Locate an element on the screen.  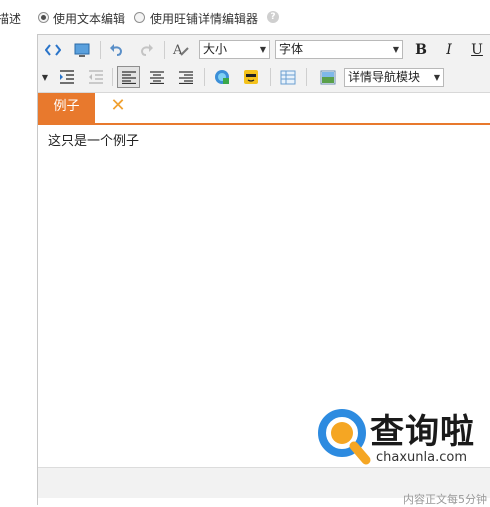
indent-icon is located at coordinates (67, 77).